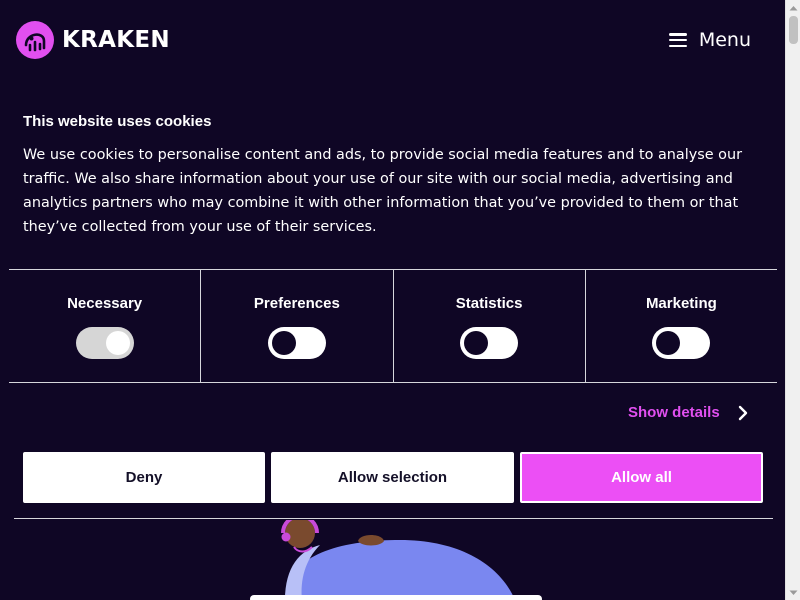 The height and width of the screenshot is (600, 800). Describe the element at coordinates (104, 343) in the screenshot. I see `necessary-toggle` at that location.